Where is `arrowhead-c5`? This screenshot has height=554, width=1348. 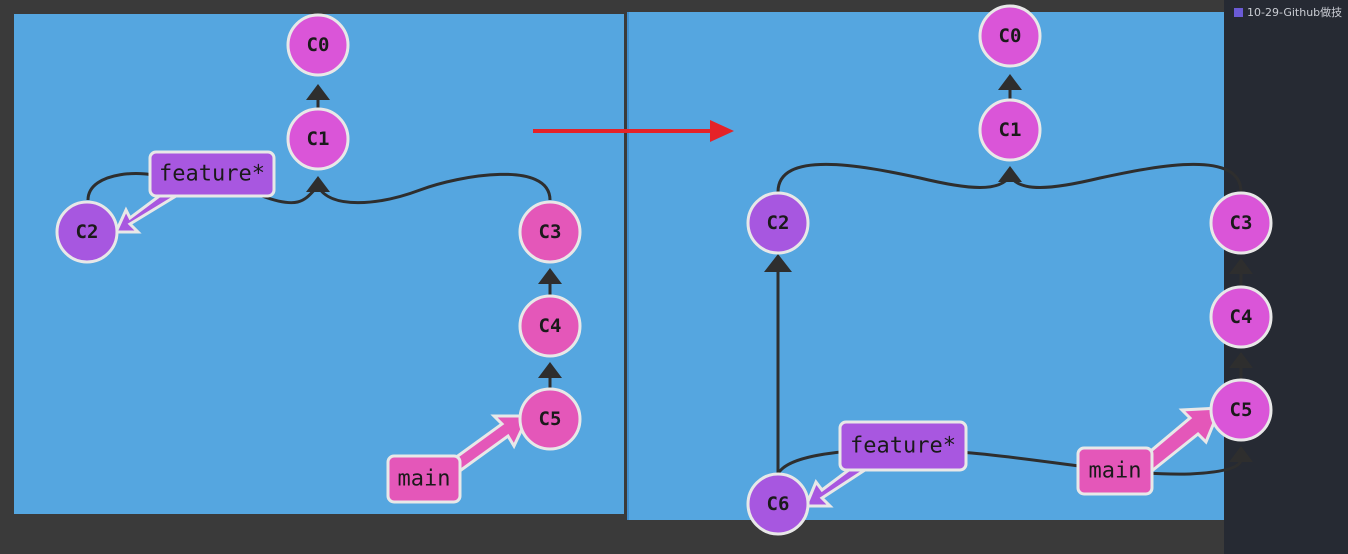
arrowhead-c5 is located at coordinates (1241, 454).